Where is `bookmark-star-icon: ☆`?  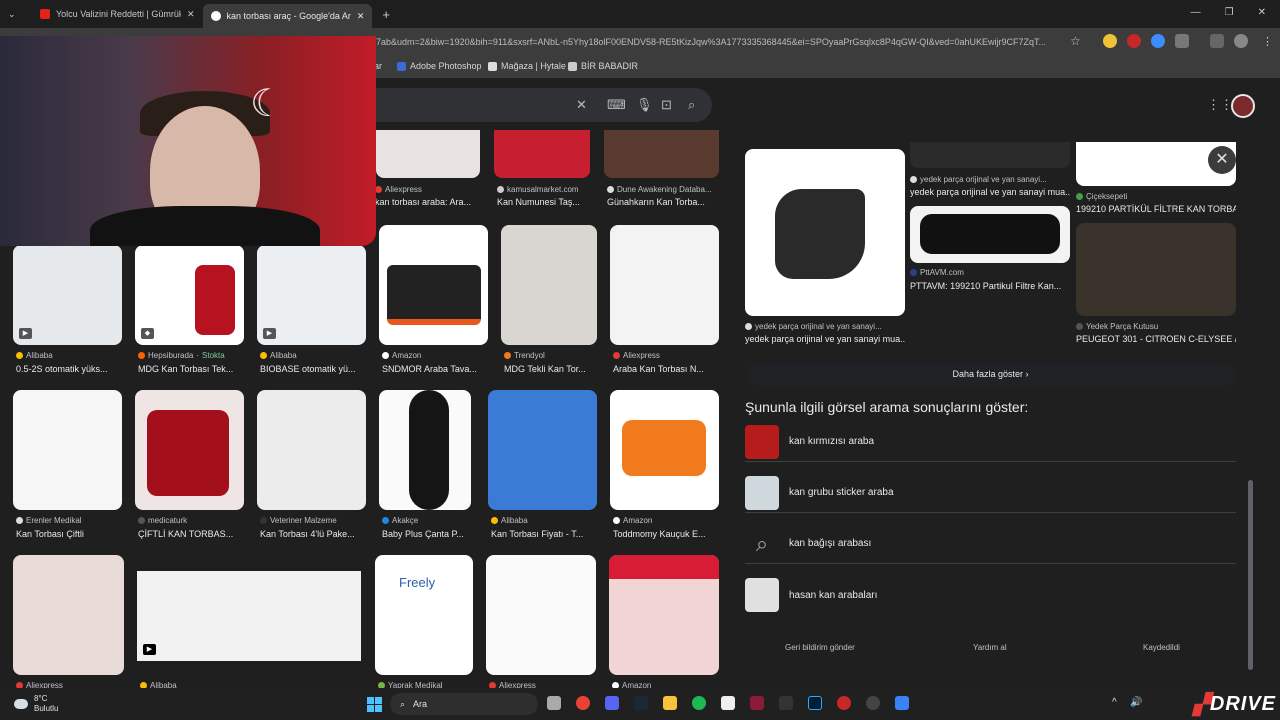
bookmark-star-icon: ☆ is located at coordinates (1075, 41).